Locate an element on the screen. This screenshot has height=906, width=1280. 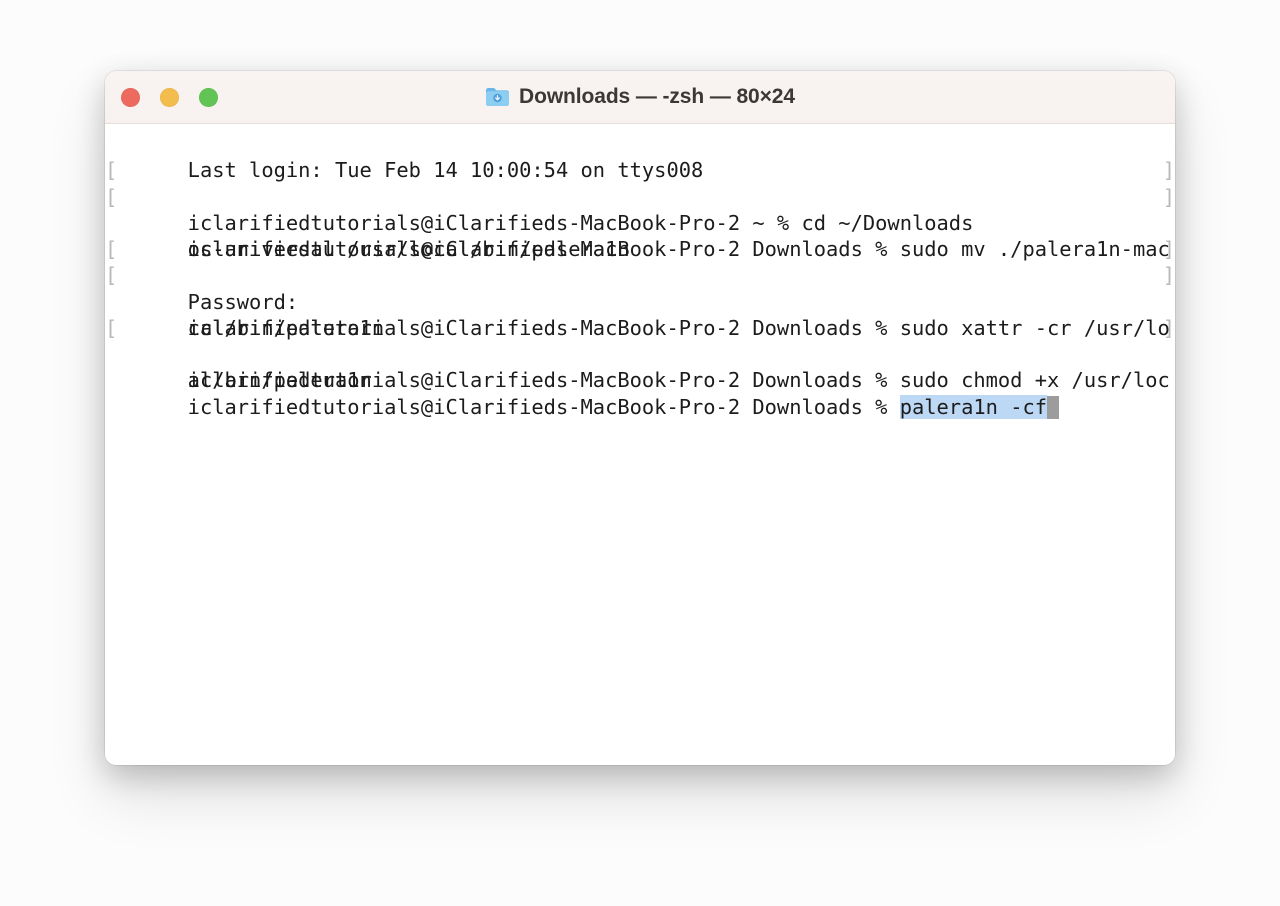
window-controls is located at coordinates (169, 97).